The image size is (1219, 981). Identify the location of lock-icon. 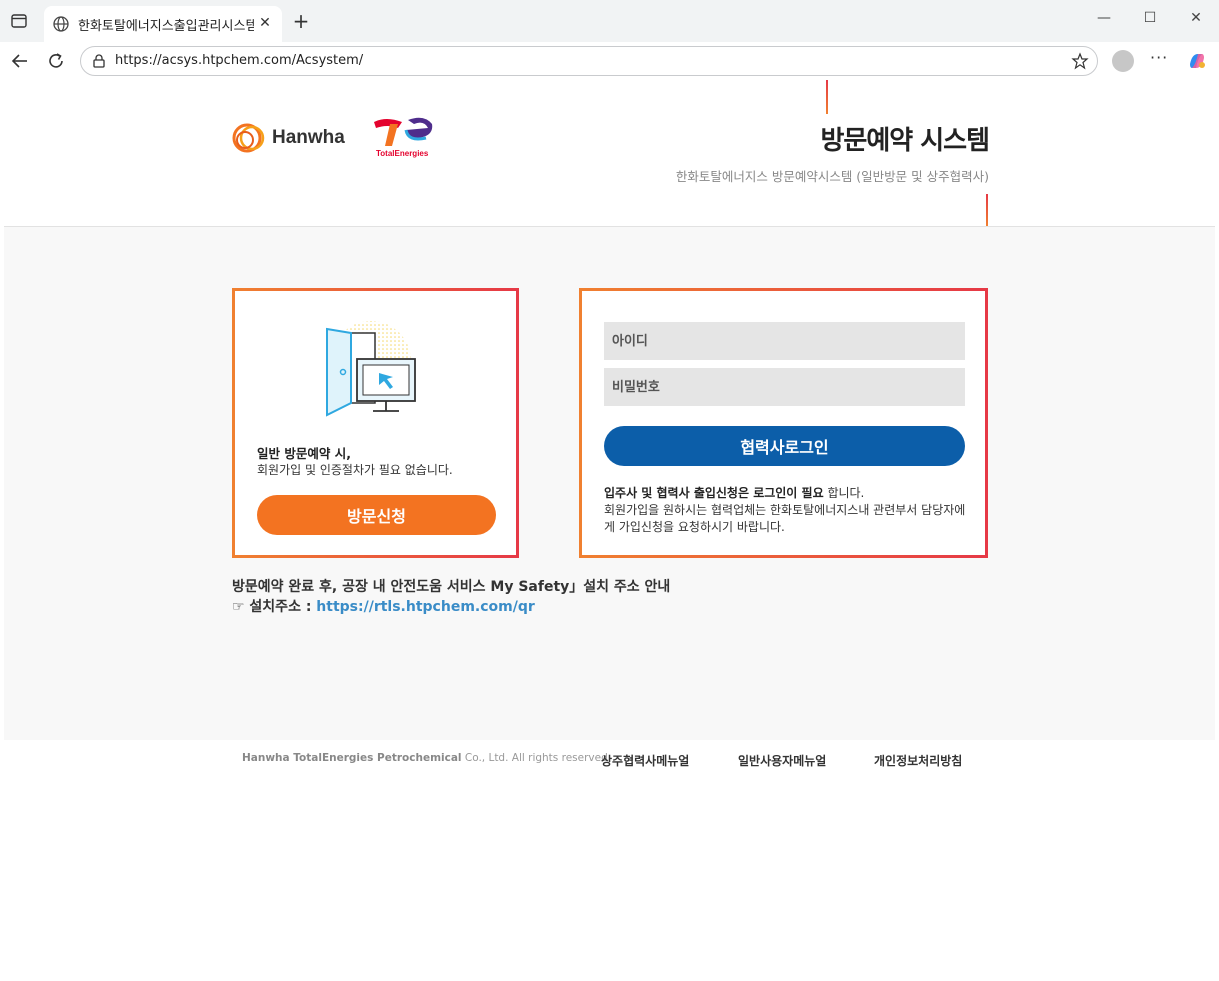
(99, 61).